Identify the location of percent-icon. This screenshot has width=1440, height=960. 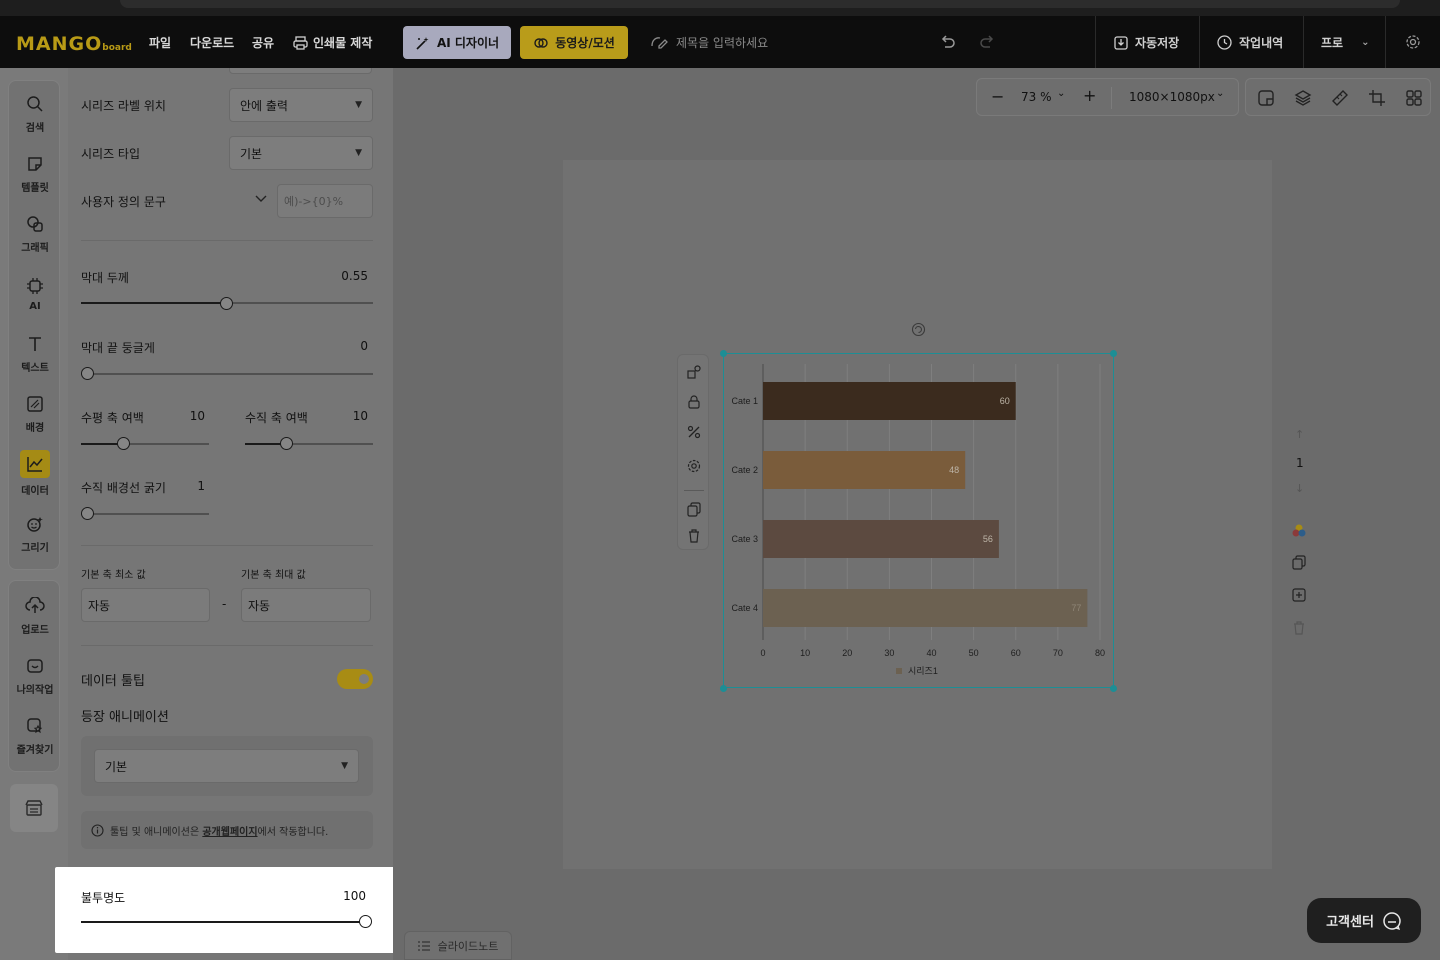
(694, 432).